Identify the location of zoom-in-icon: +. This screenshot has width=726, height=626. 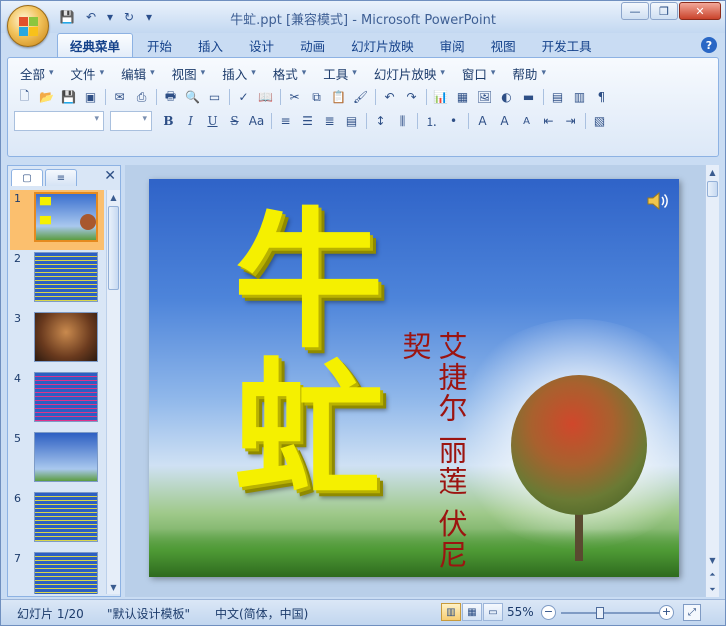
(666, 612).